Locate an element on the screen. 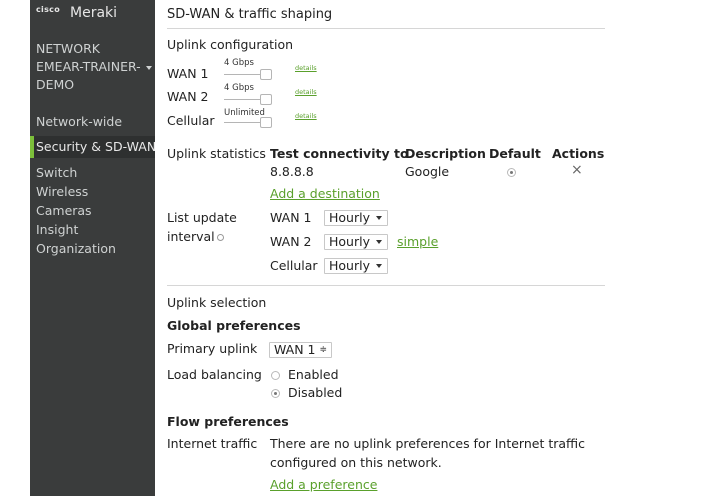  interval-cellular-value: Hourly is located at coordinates (349, 265).